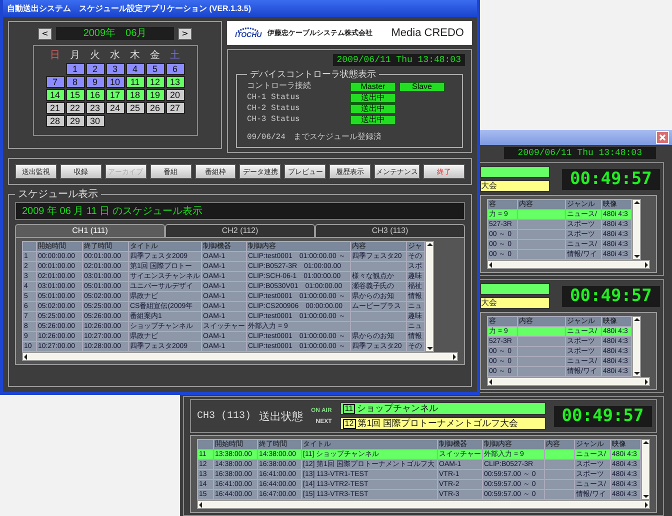 This screenshot has width=672, height=516. What do you see at coordinates (240, 211) in the screenshot?
I see `schedule-date-display: 2009 年 06 月 11 日 のスケジュール表示` at bounding box center [240, 211].